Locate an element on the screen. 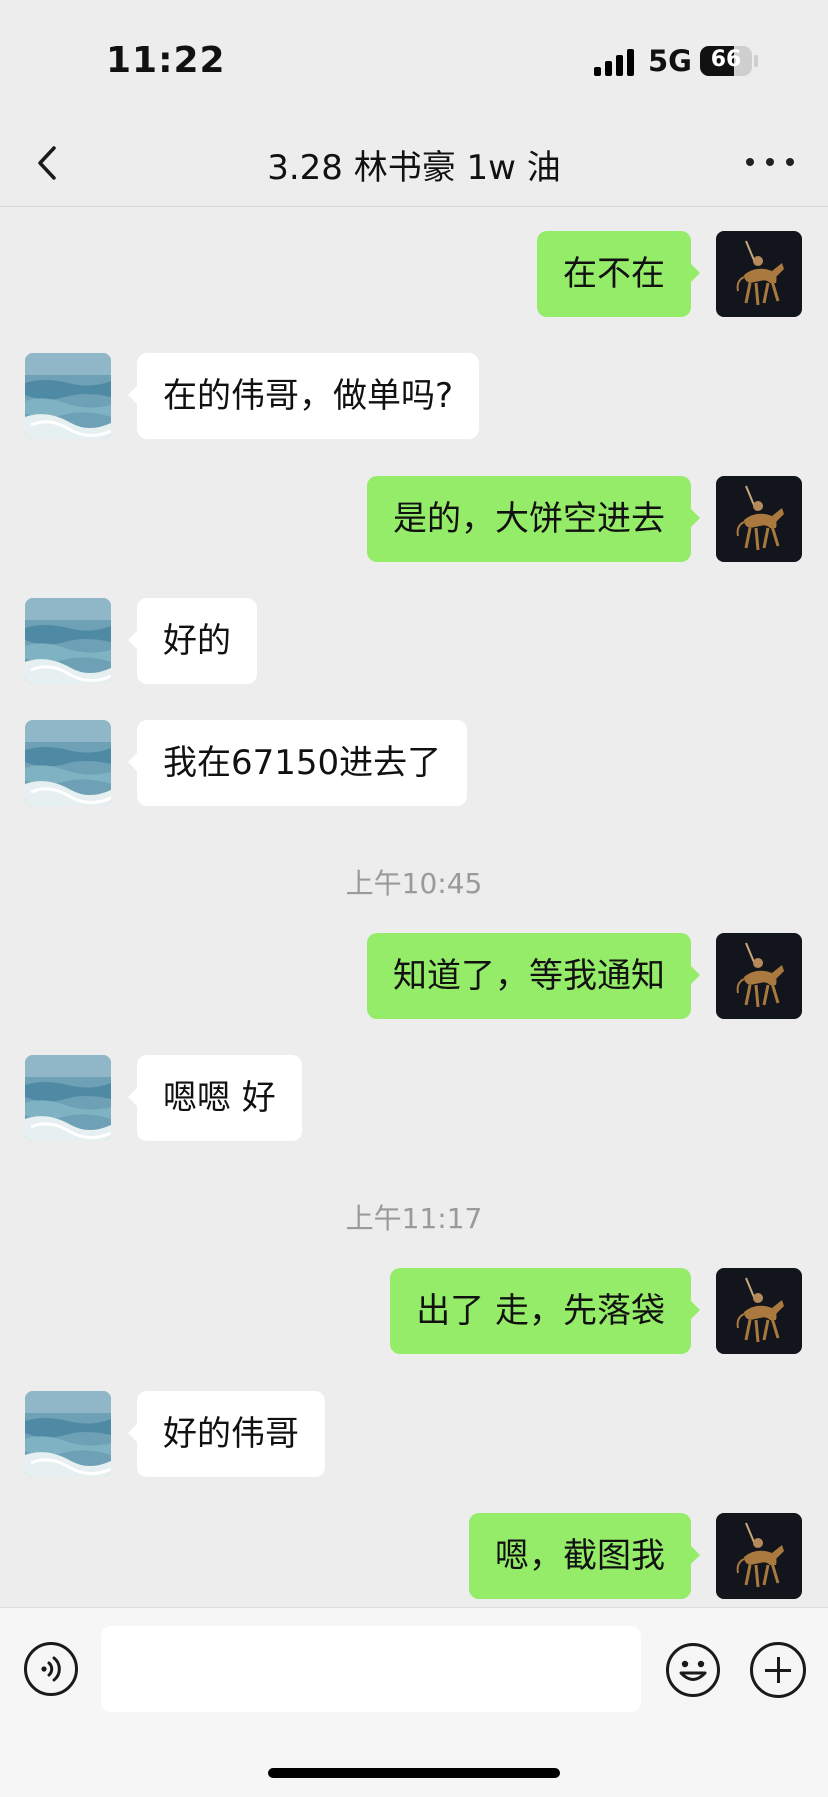 This screenshot has height=1797, width=828. battery-level: 66 is located at coordinates (726, 59).